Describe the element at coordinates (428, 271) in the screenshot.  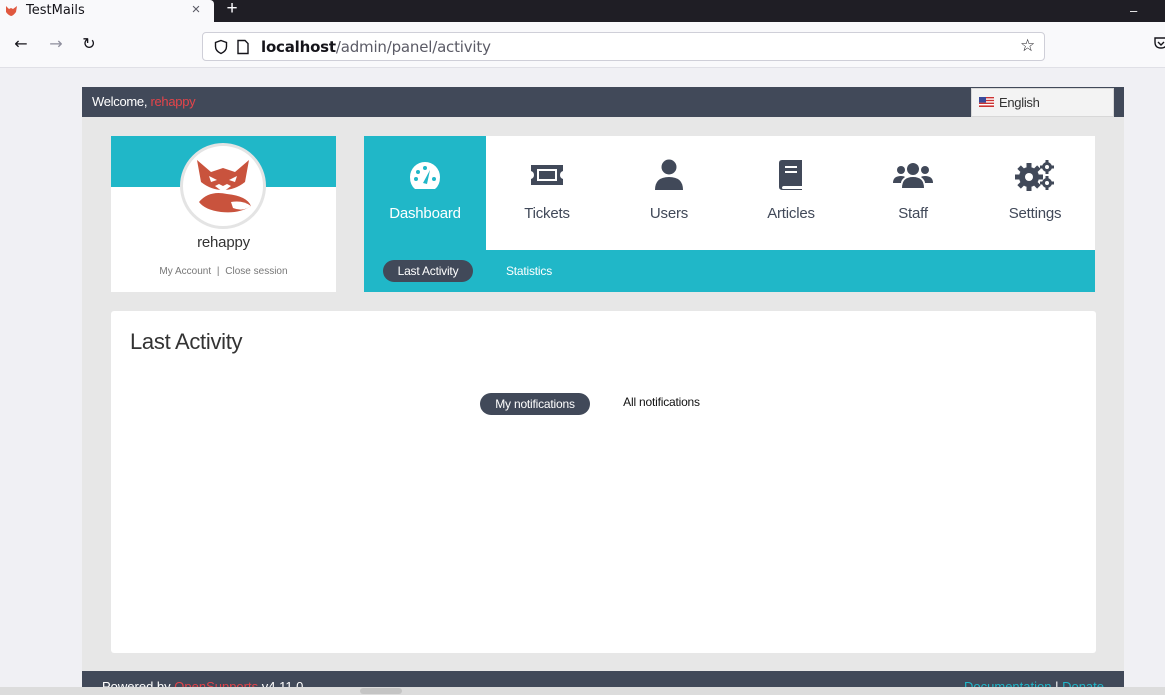
I see `subnav-last-activity: Last Activity` at that location.